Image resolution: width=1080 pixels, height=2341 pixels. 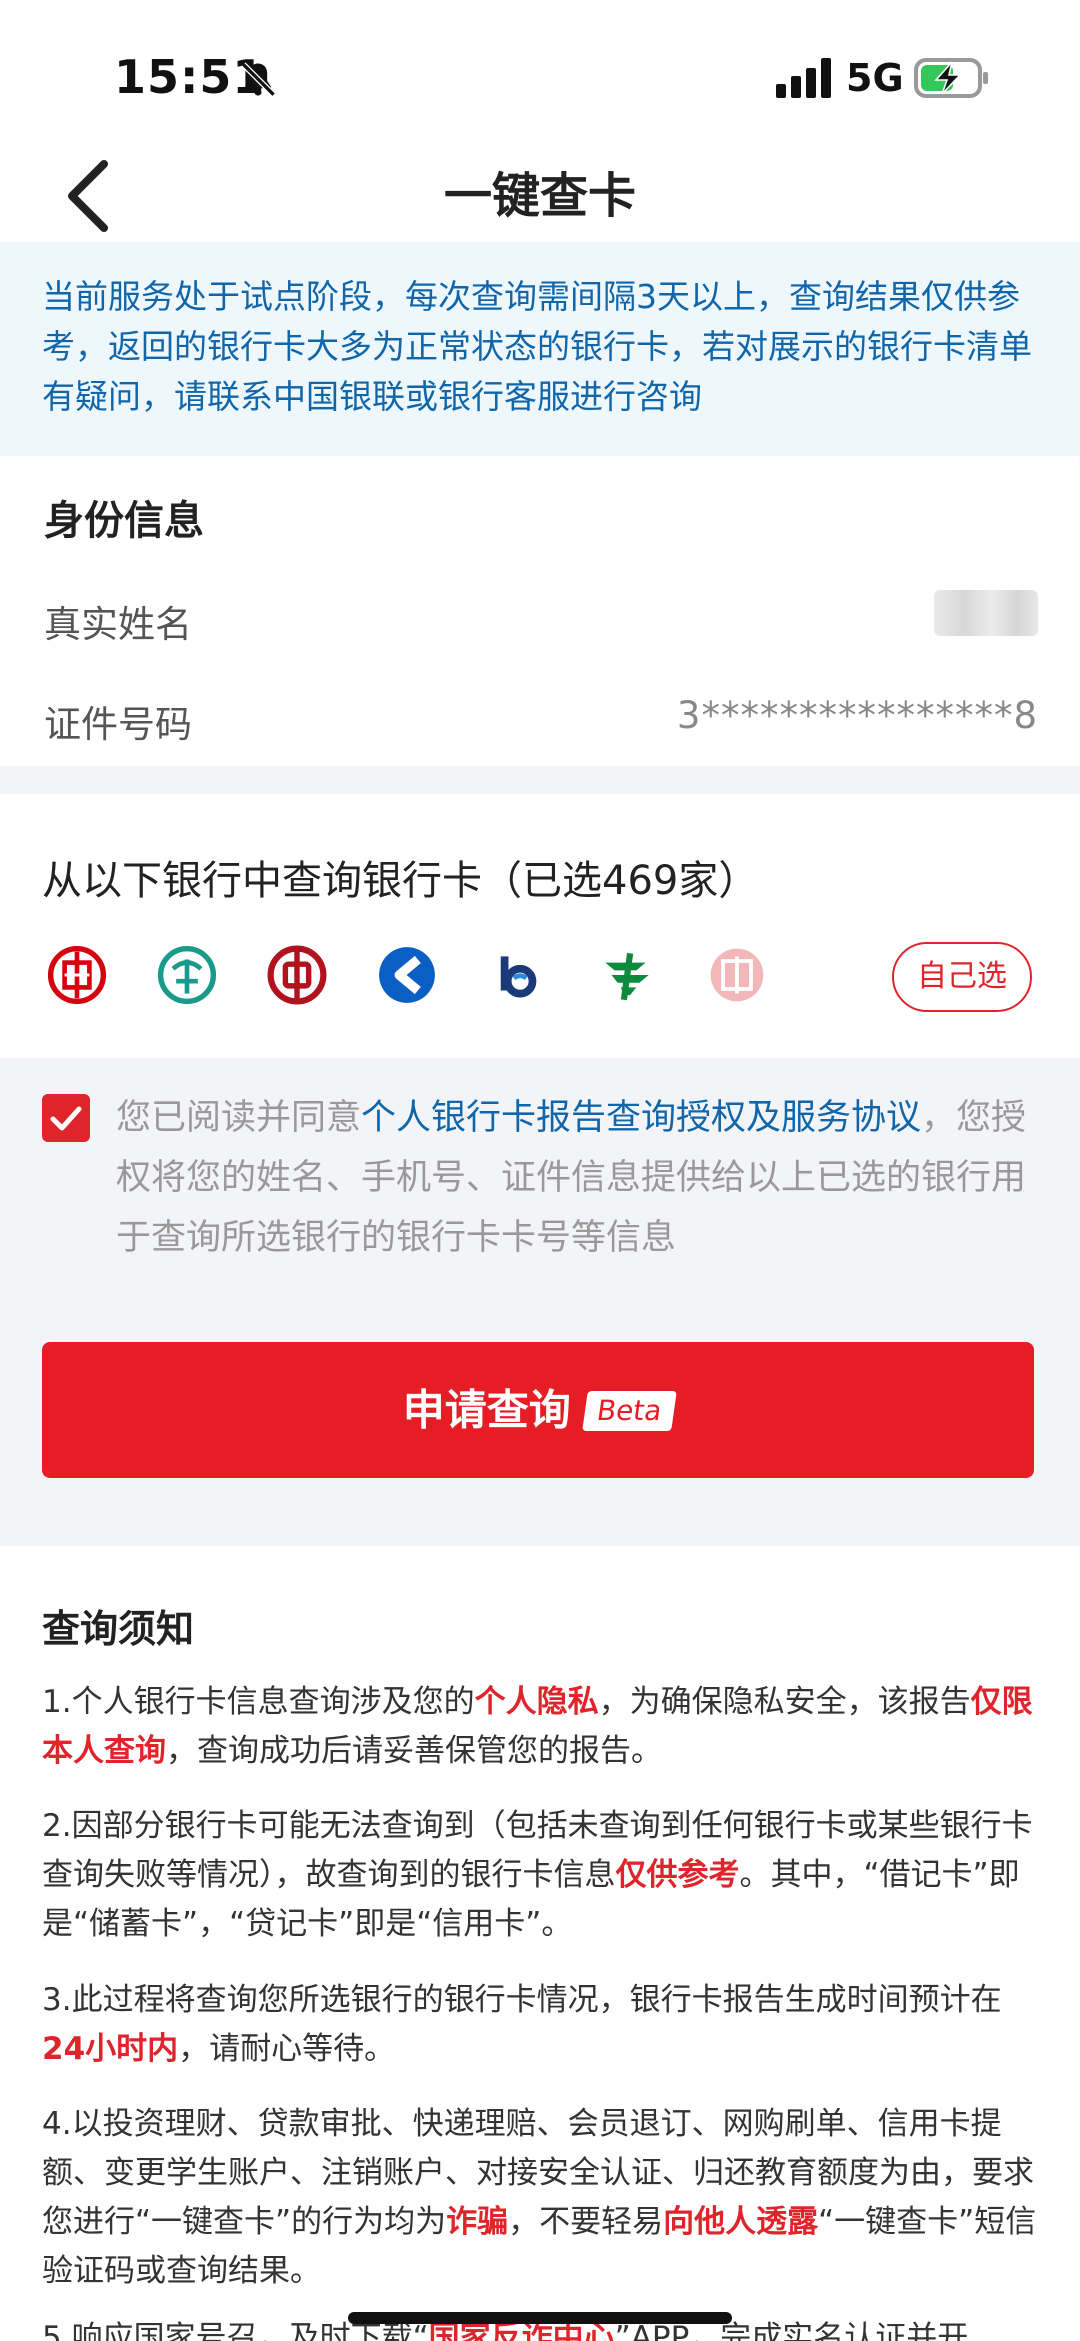 What do you see at coordinates (540, 75) in the screenshot?
I see `status-bar: 15:51 5G` at bounding box center [540, 75].